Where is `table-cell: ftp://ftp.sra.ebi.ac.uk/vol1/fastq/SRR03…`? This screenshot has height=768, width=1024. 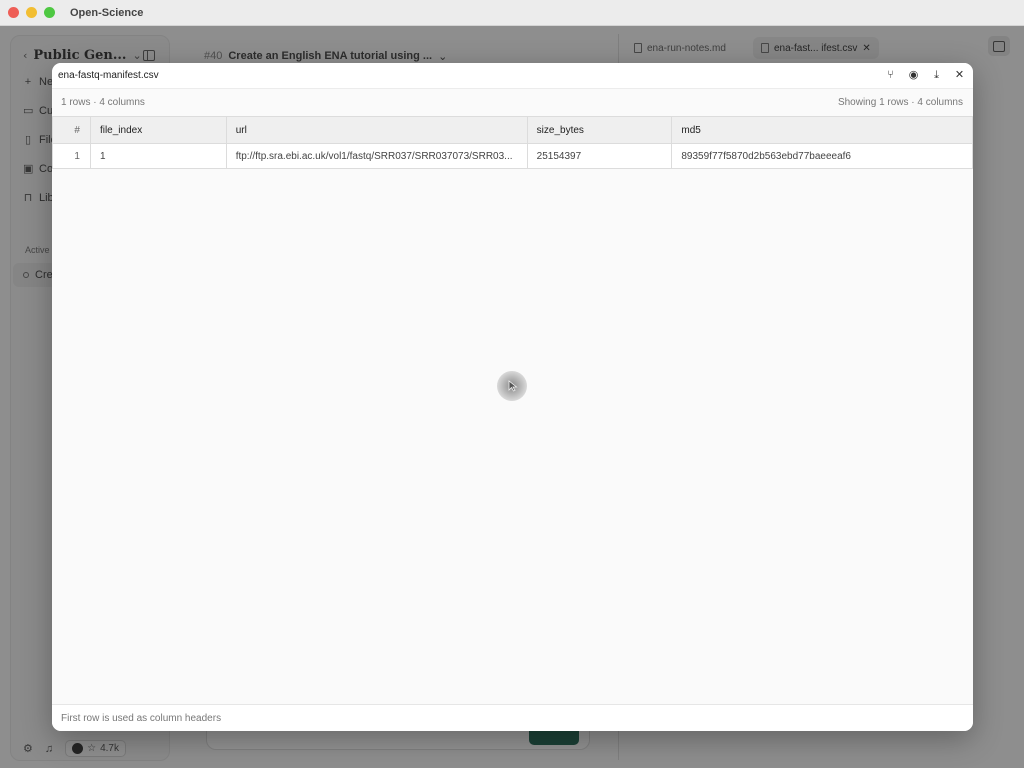
table-cell: ftp://ftp.sra.ebi.ac.uk/vol1/fastq/SRR03… is located at coordinates (376, 156).